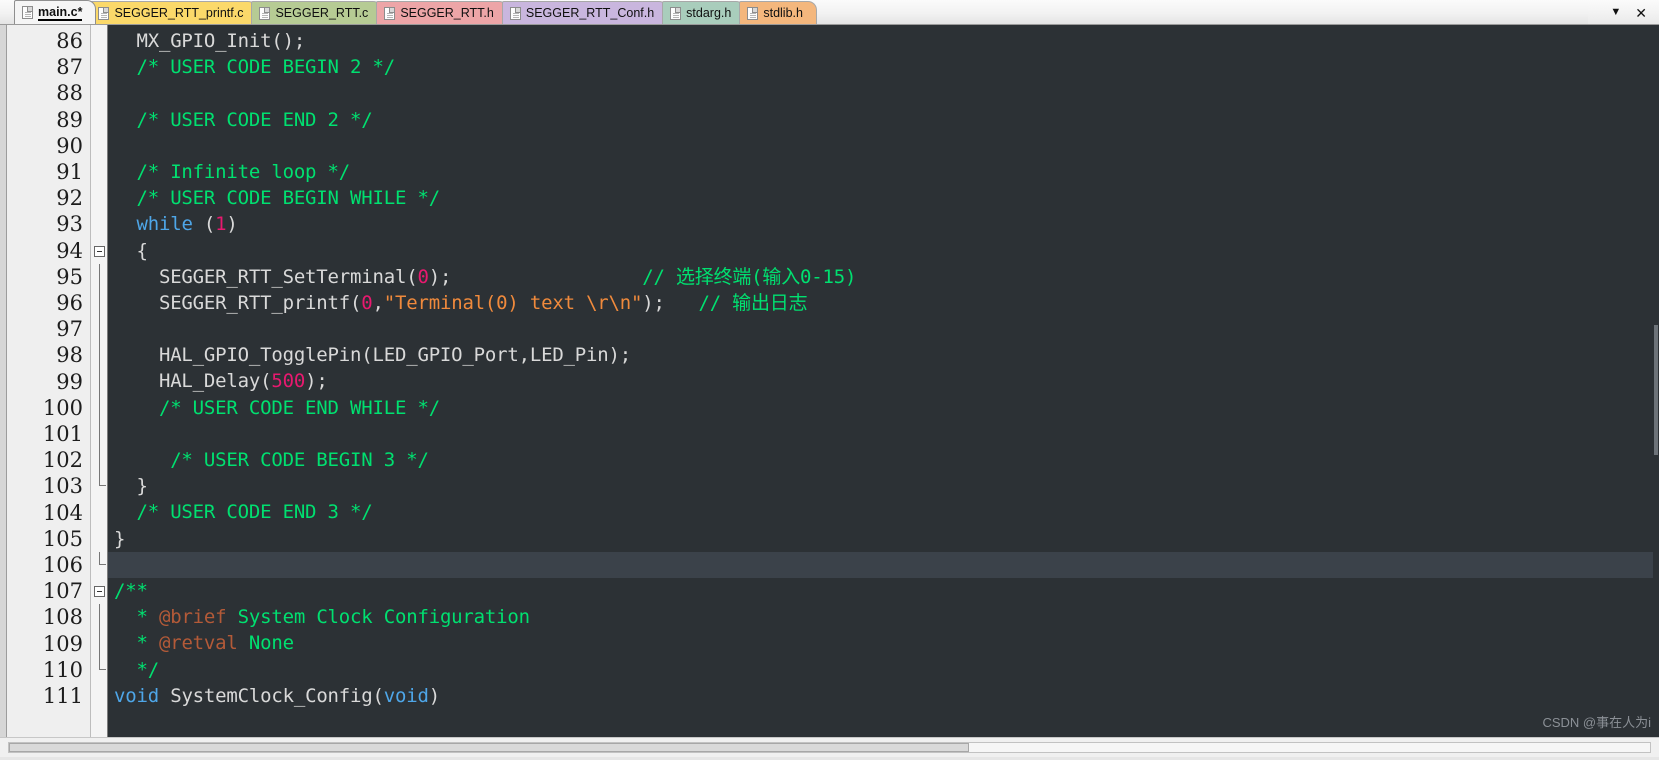  I want to click on code-token: /* USER CODE END 3 */, so click(243, 512).